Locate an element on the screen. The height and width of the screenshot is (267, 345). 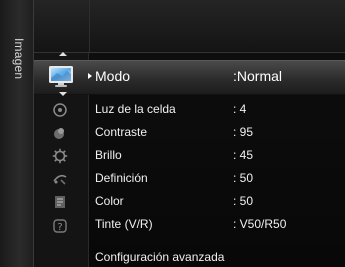
menu-item: Contraste : 95 is located at coordinates (172, 131).